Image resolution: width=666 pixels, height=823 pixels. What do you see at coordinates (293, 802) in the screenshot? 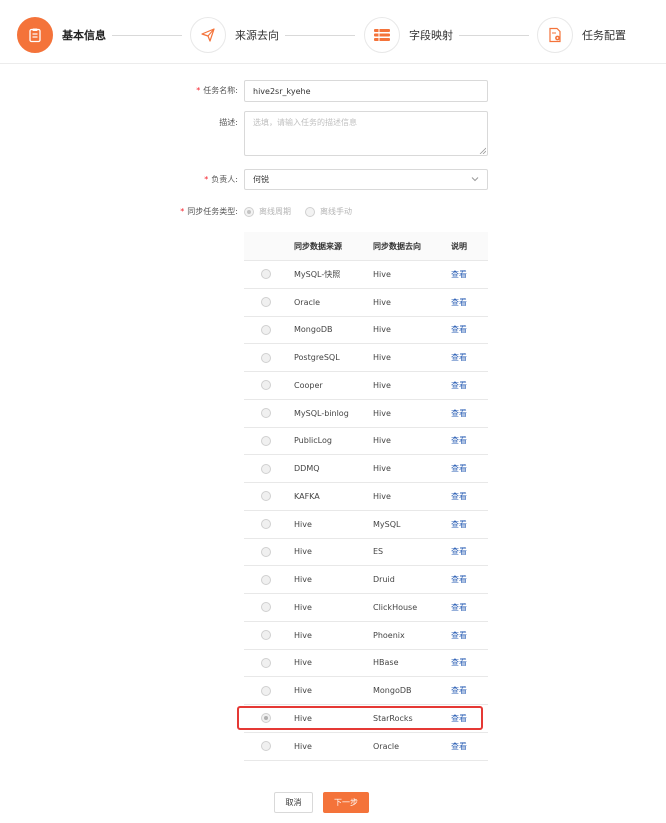
I see `cancel-button: 取消` at bounding box center [293, 802].